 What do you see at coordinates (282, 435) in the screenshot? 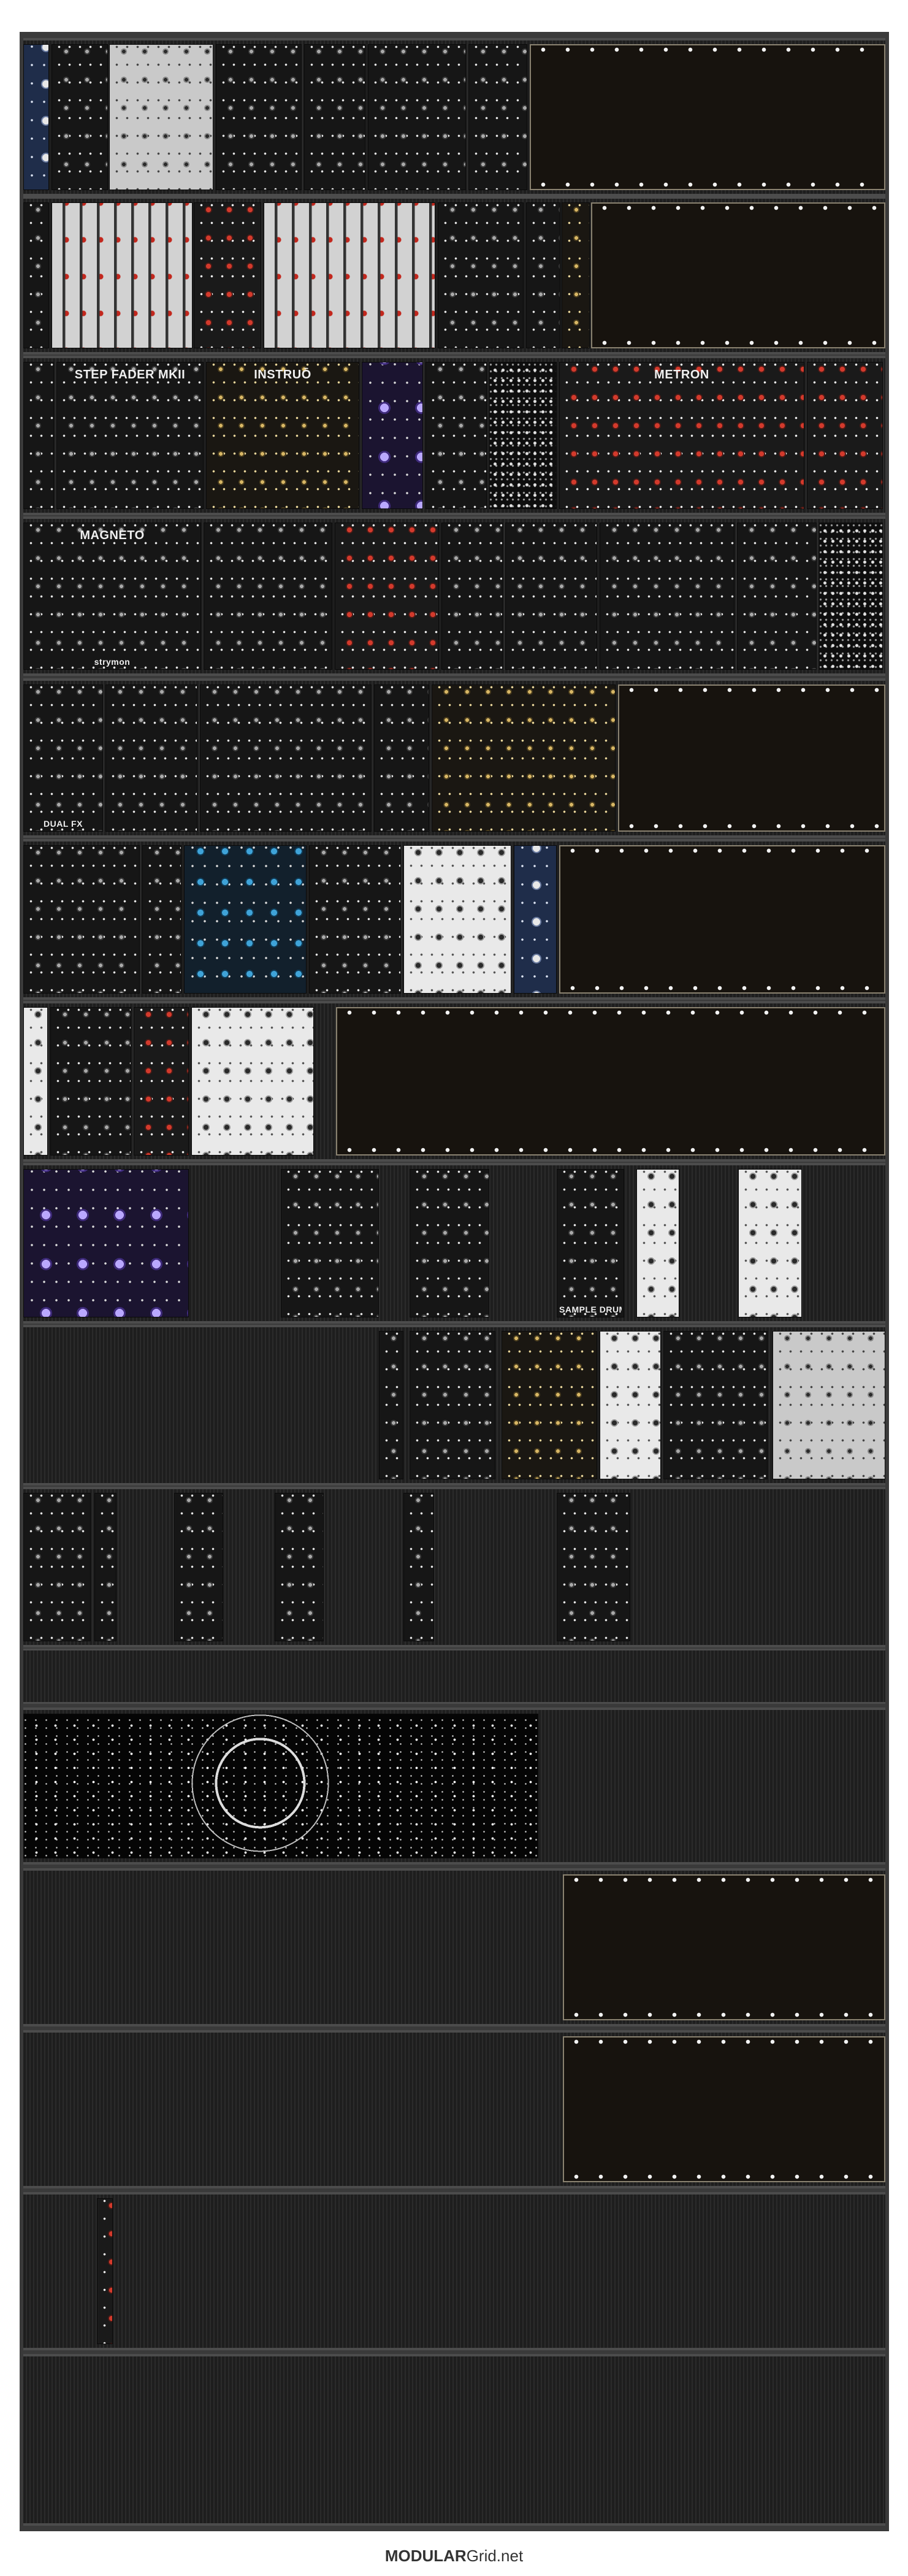
I see `module-panel: INSTRUŌ` at bounding box center [282, 435].